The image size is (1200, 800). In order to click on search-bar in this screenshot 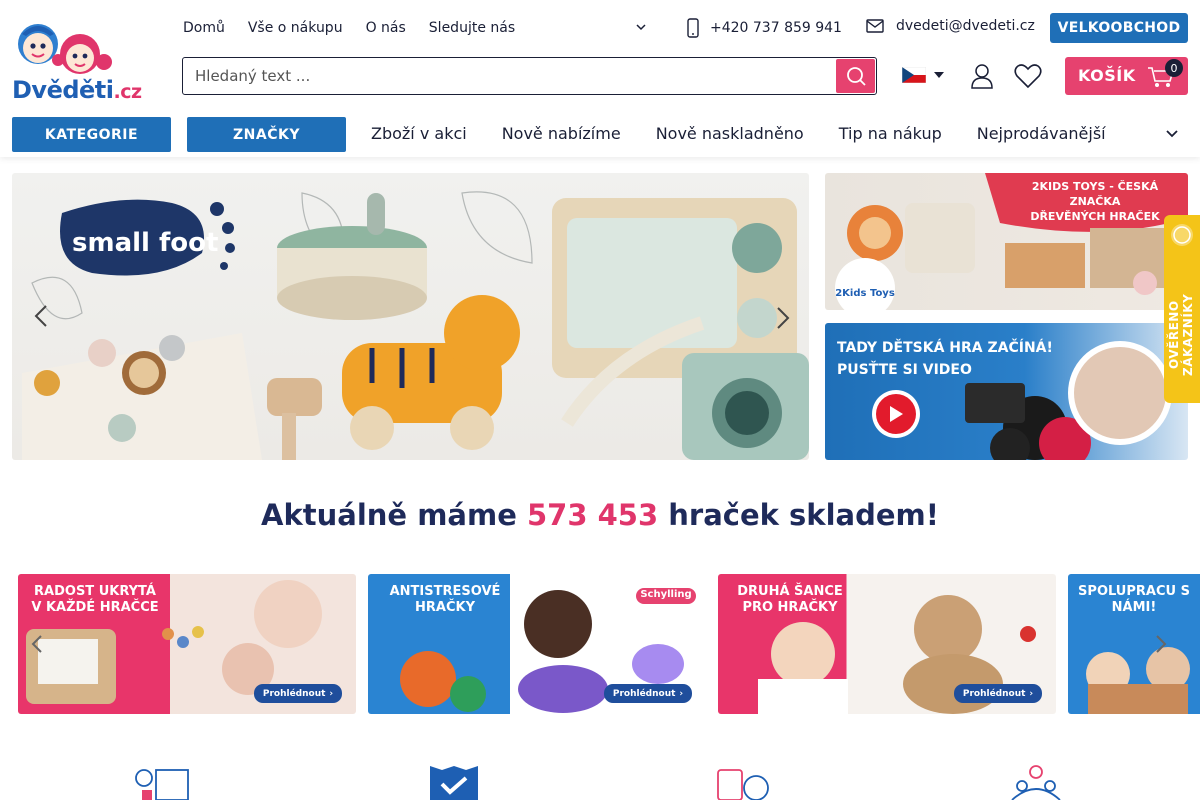, I will do `click(529, 76)`.